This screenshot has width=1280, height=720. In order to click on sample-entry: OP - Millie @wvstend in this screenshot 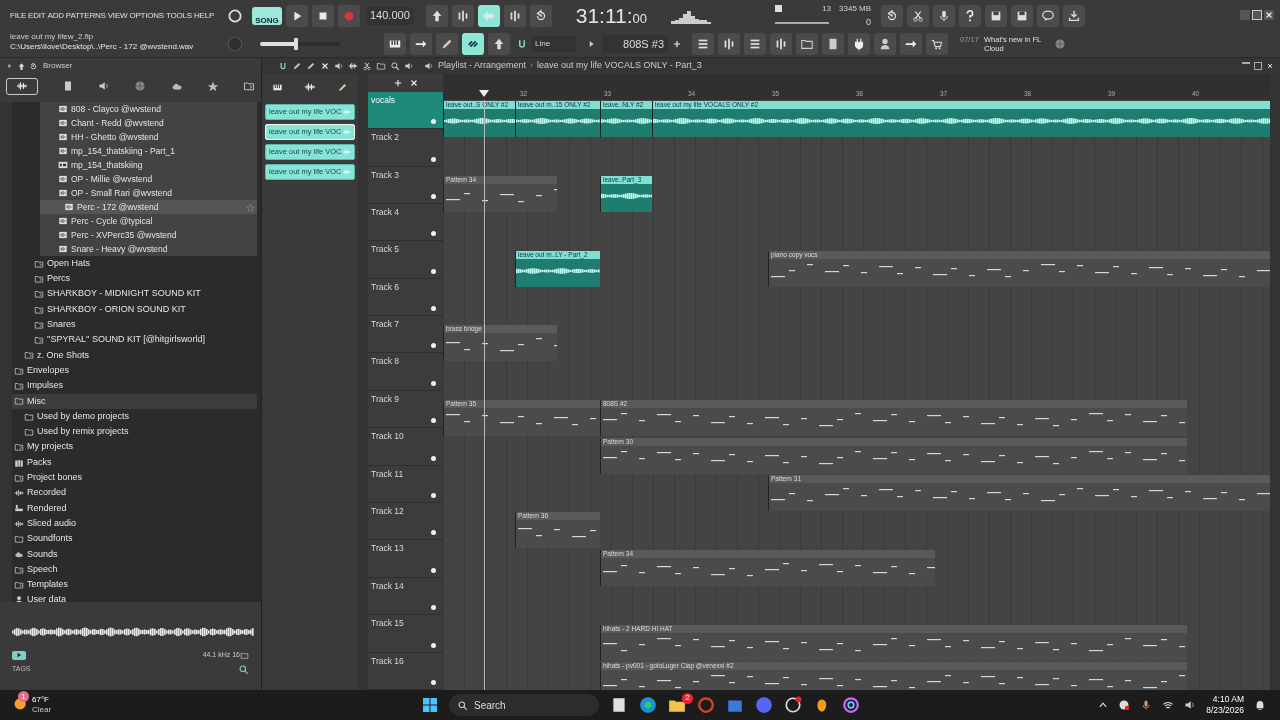, I will do `click(148, 179)`.